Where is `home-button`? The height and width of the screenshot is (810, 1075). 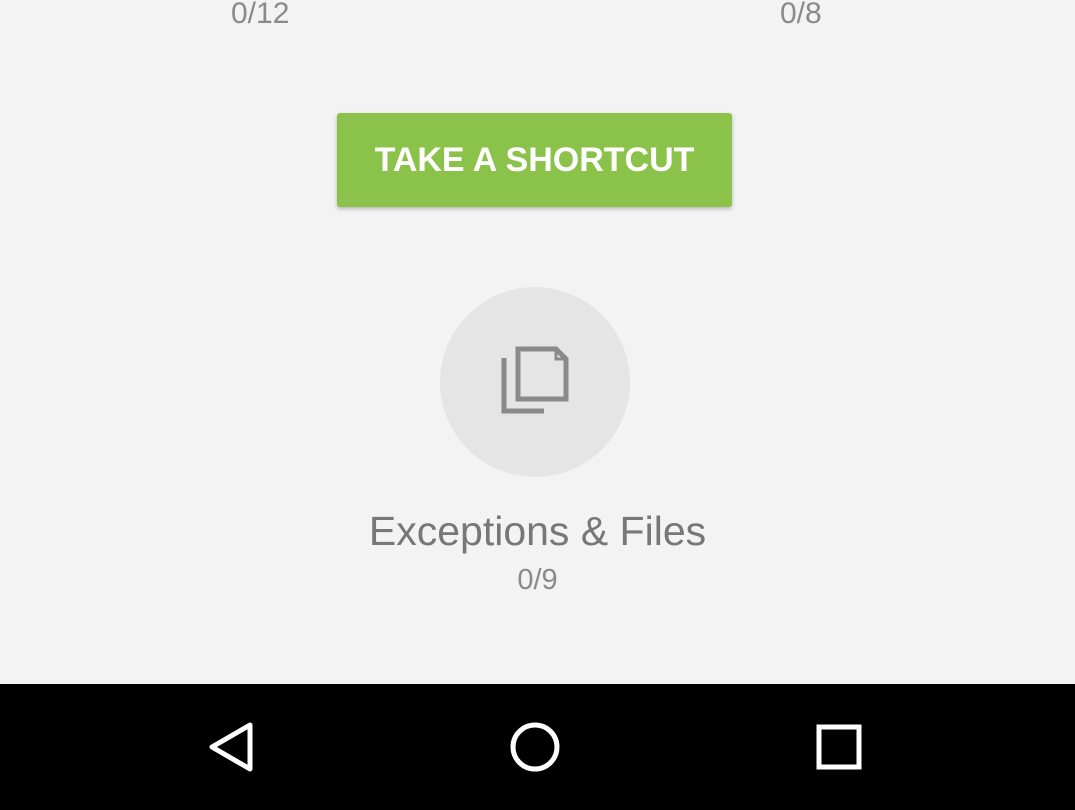
home-button is located at coordinates (535, 747).